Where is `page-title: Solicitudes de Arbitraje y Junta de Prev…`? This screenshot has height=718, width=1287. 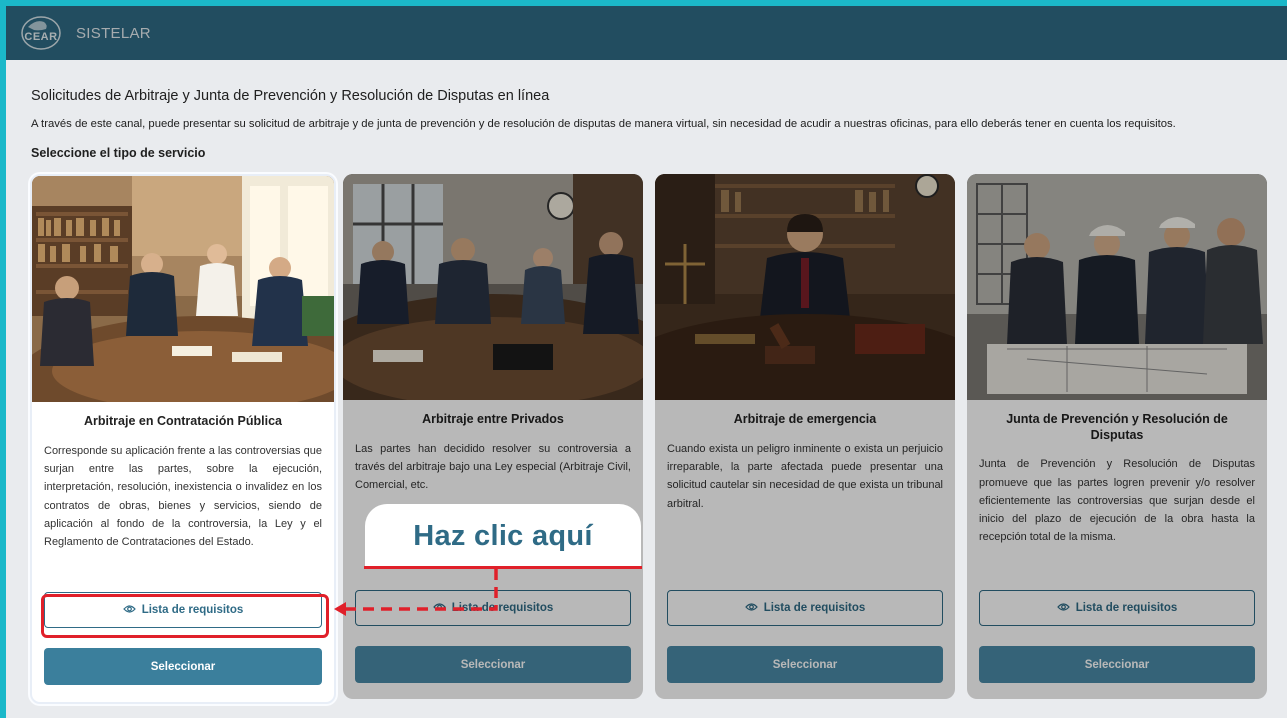 page-title: Solicitudes de Arbitraje y Junta de Prev… is located at coordinates (290, 96).